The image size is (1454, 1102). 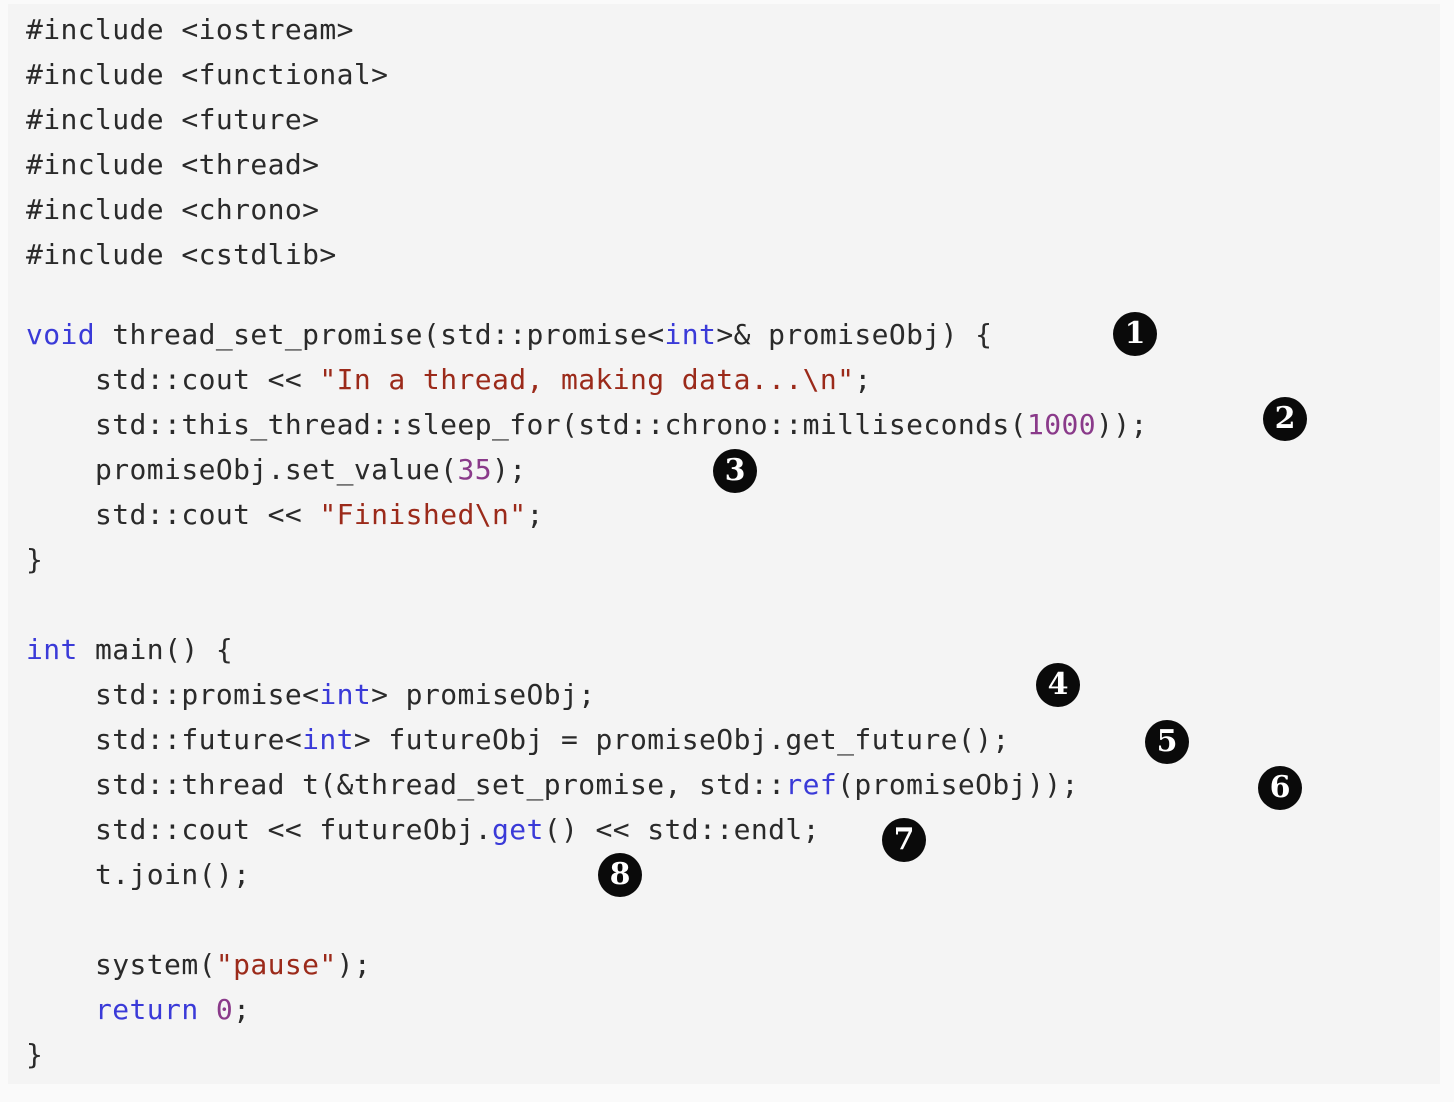 I want to click on code-token: > futureObj = promiseObj.get_future();, so click(x=681, y=739).